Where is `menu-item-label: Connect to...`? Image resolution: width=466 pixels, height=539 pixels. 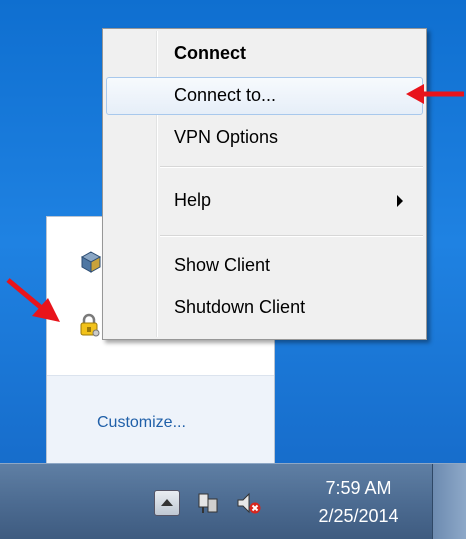 menu-item-label: Connect to... is located at coordinates (225, 95).